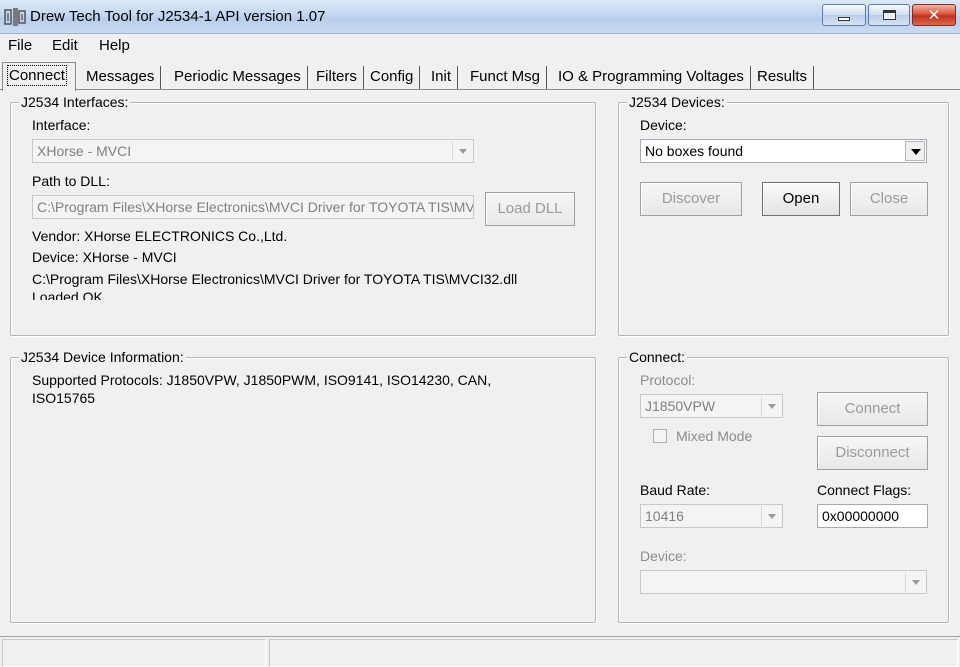 This screenshot has width=960, height=667. What do you see at coordinates (392, 78) in the screenshot?
I see `tab-config: Config` at bounding box center [392, 78].